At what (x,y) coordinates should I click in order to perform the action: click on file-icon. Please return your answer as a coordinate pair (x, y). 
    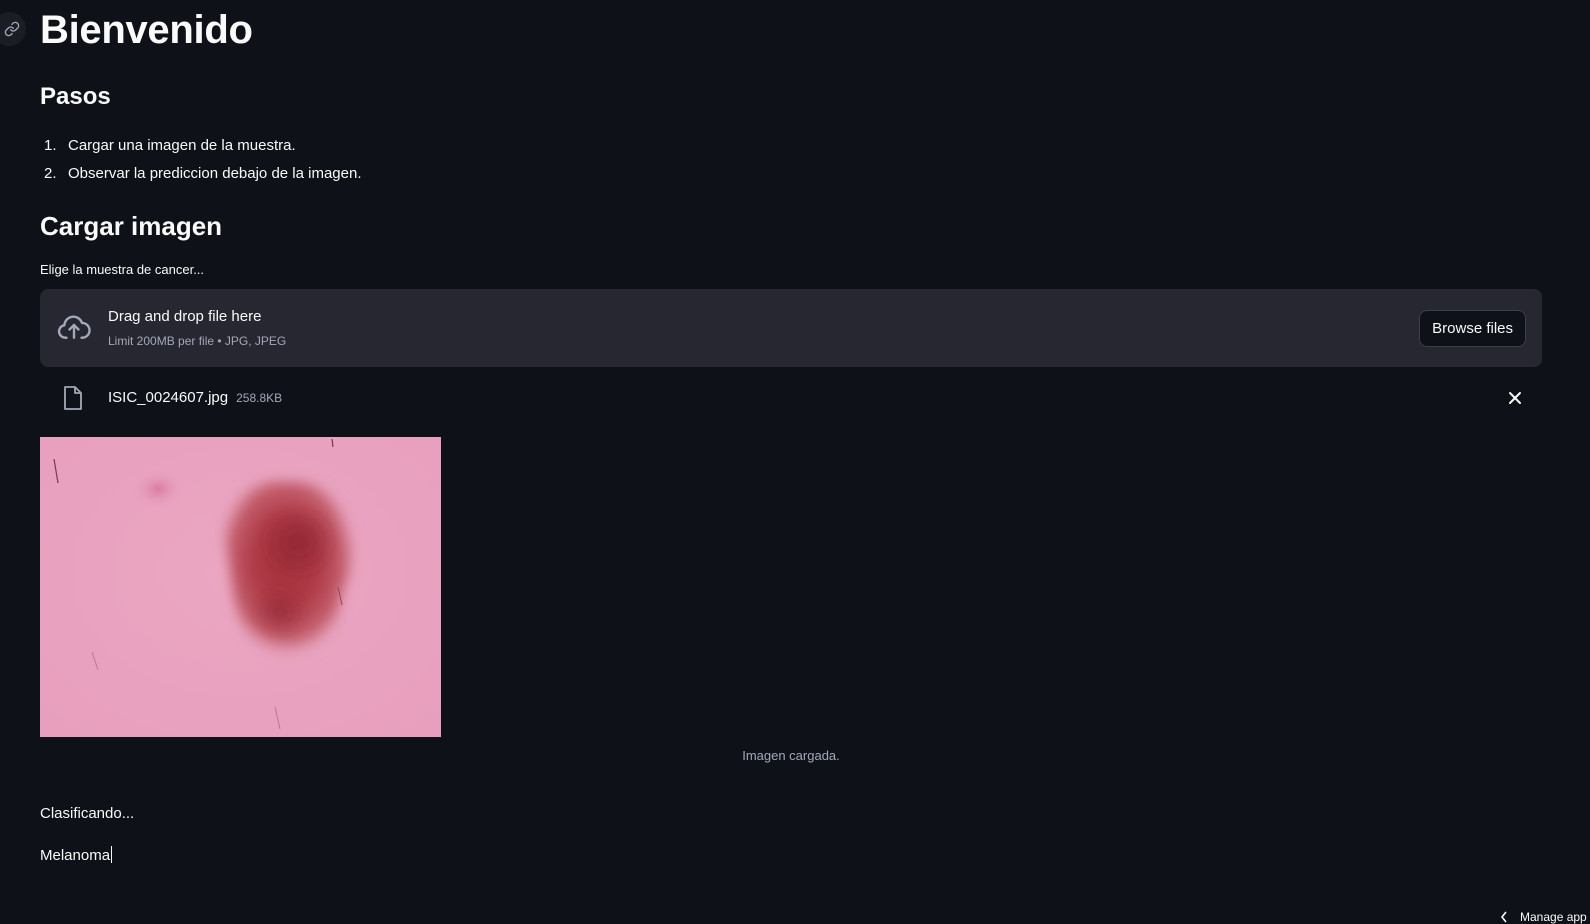
    Looking at the image, I should click on (73, 398).